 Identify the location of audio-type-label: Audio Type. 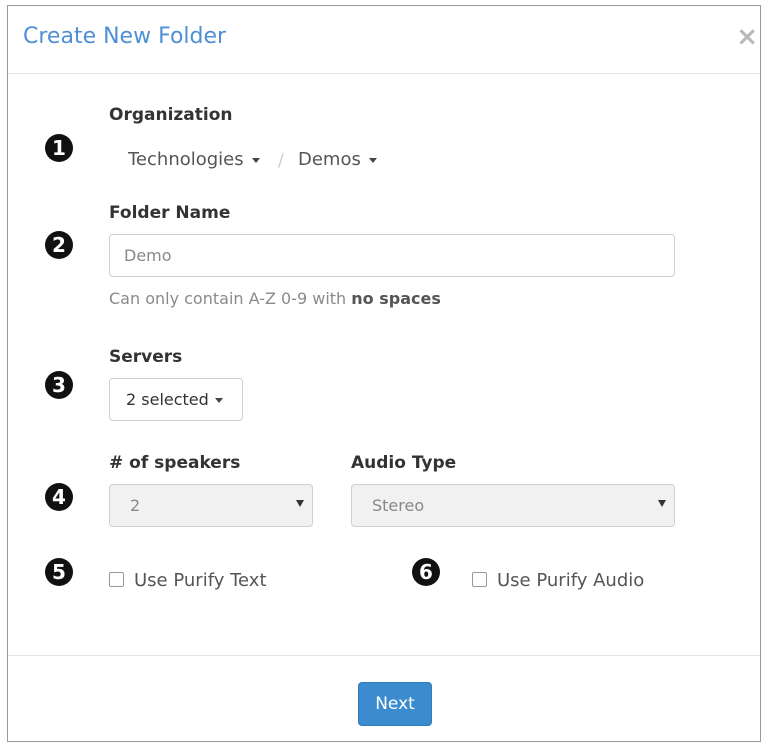
(404, 463).